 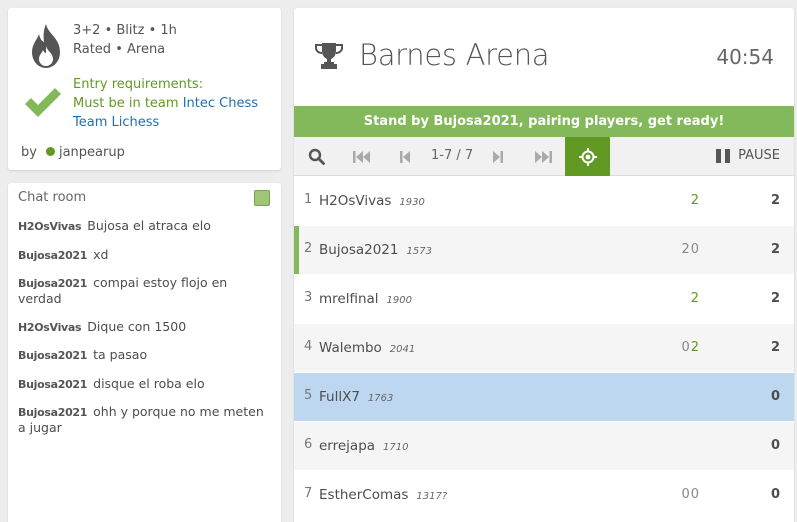 I want to click on next-page-button, so click(x=497, y=156).